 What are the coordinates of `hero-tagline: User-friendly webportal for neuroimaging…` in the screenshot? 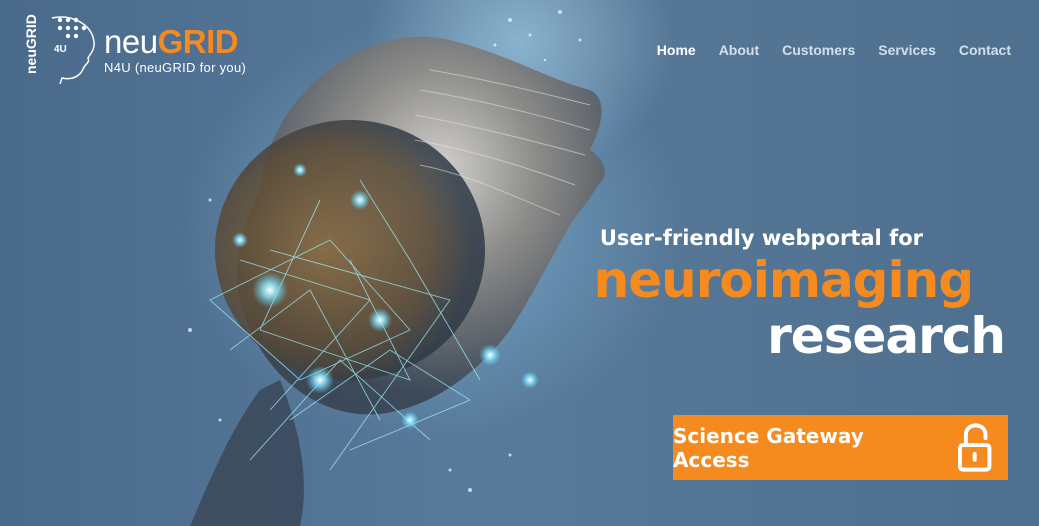 It's located at (799, 294).